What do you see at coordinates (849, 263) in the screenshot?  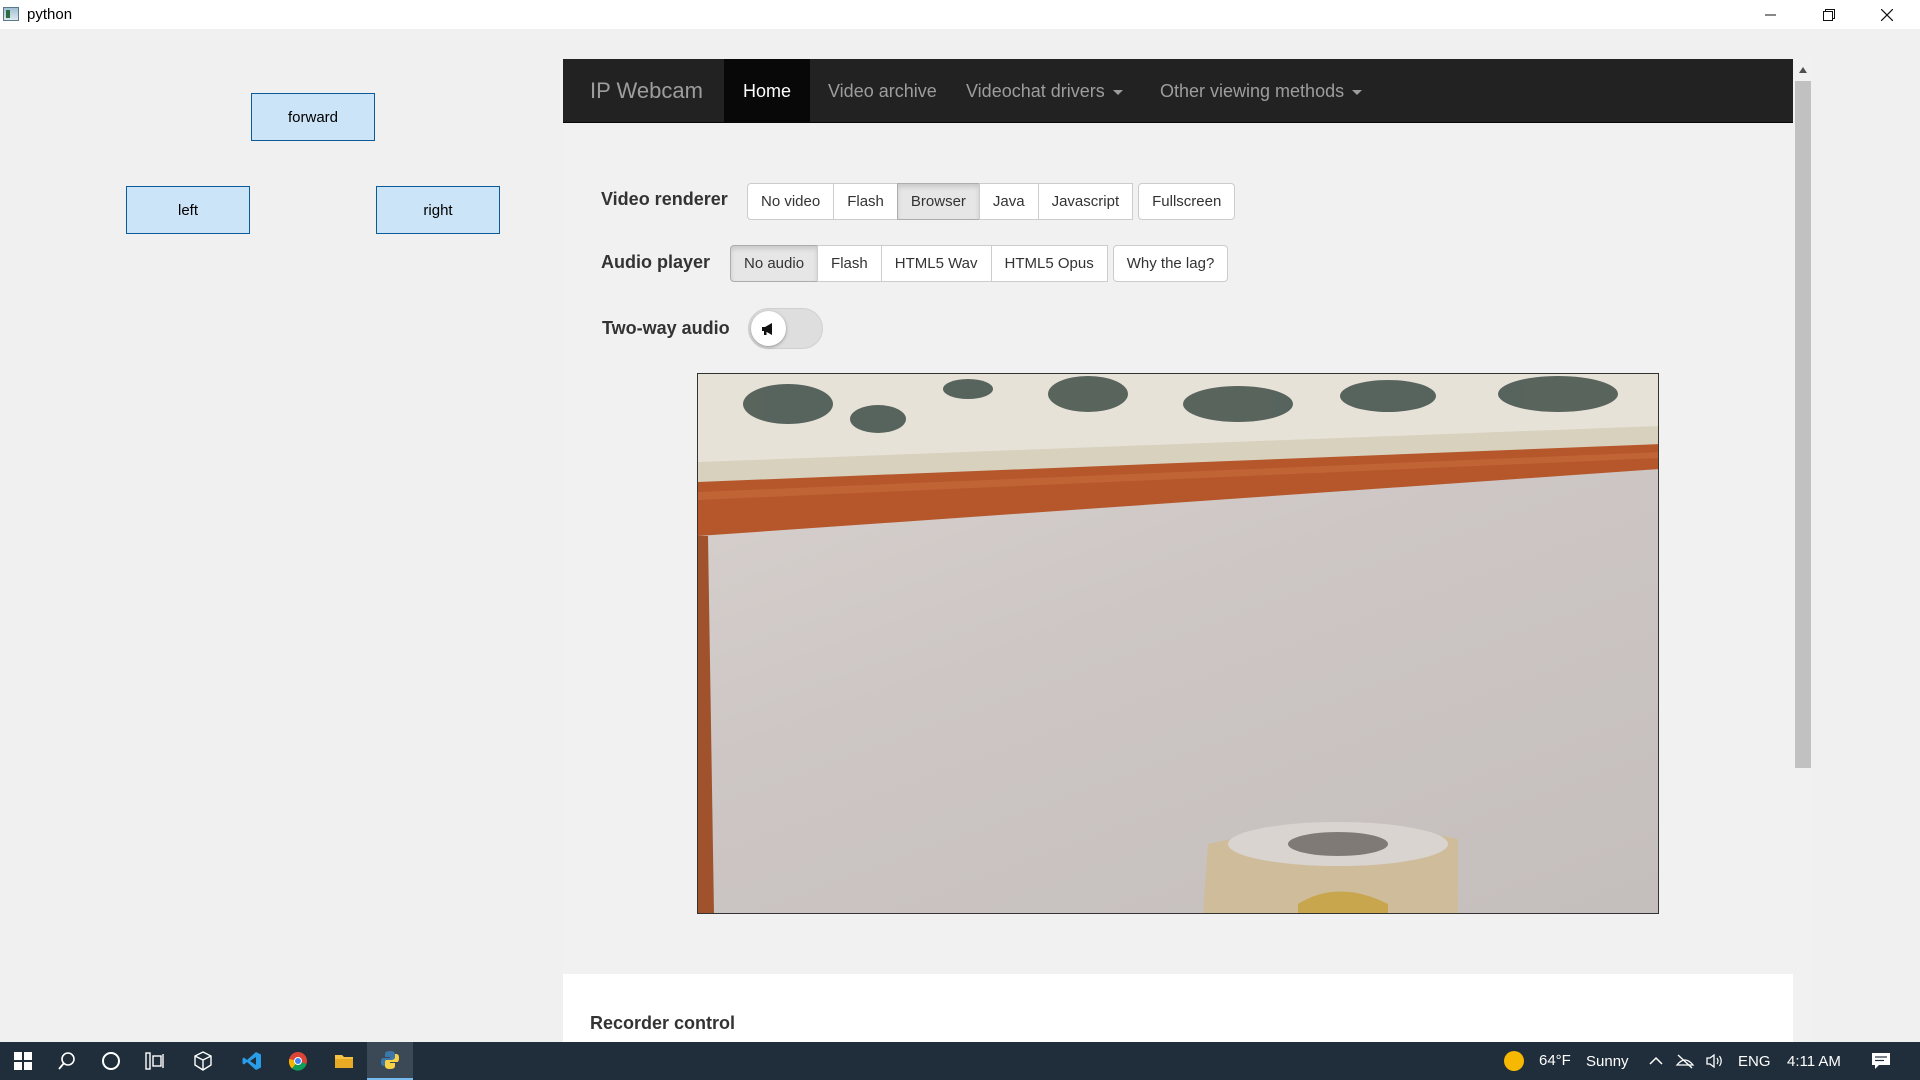 I see `audio-flash-button: Flash` at bounding box center [849, 263].